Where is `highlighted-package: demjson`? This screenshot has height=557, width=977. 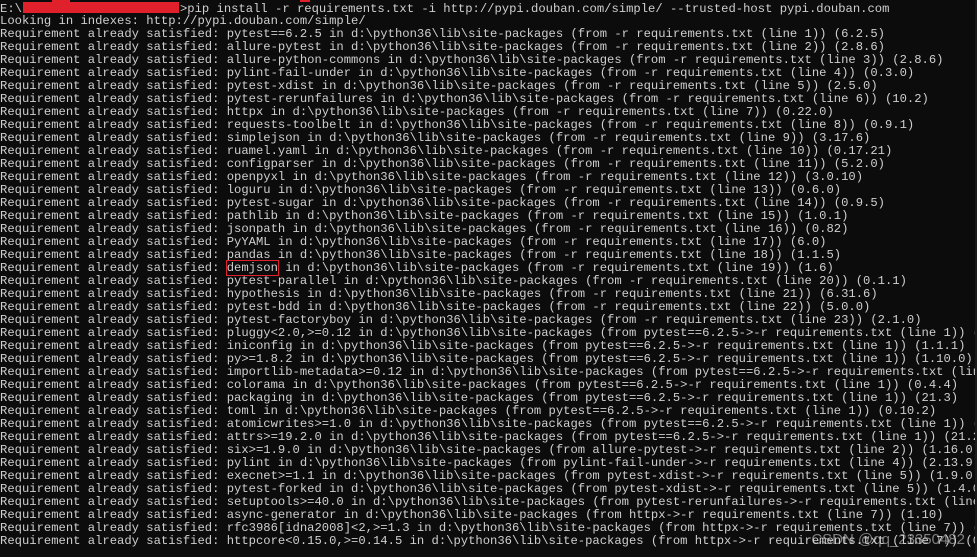 highlighted-package: demjson is located at coordinates (252, 268).